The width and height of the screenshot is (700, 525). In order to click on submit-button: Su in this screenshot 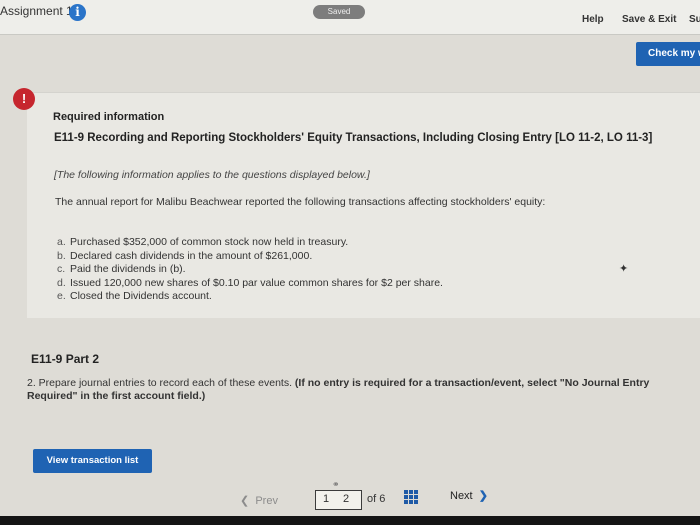, I will do `click(694, 19)`.